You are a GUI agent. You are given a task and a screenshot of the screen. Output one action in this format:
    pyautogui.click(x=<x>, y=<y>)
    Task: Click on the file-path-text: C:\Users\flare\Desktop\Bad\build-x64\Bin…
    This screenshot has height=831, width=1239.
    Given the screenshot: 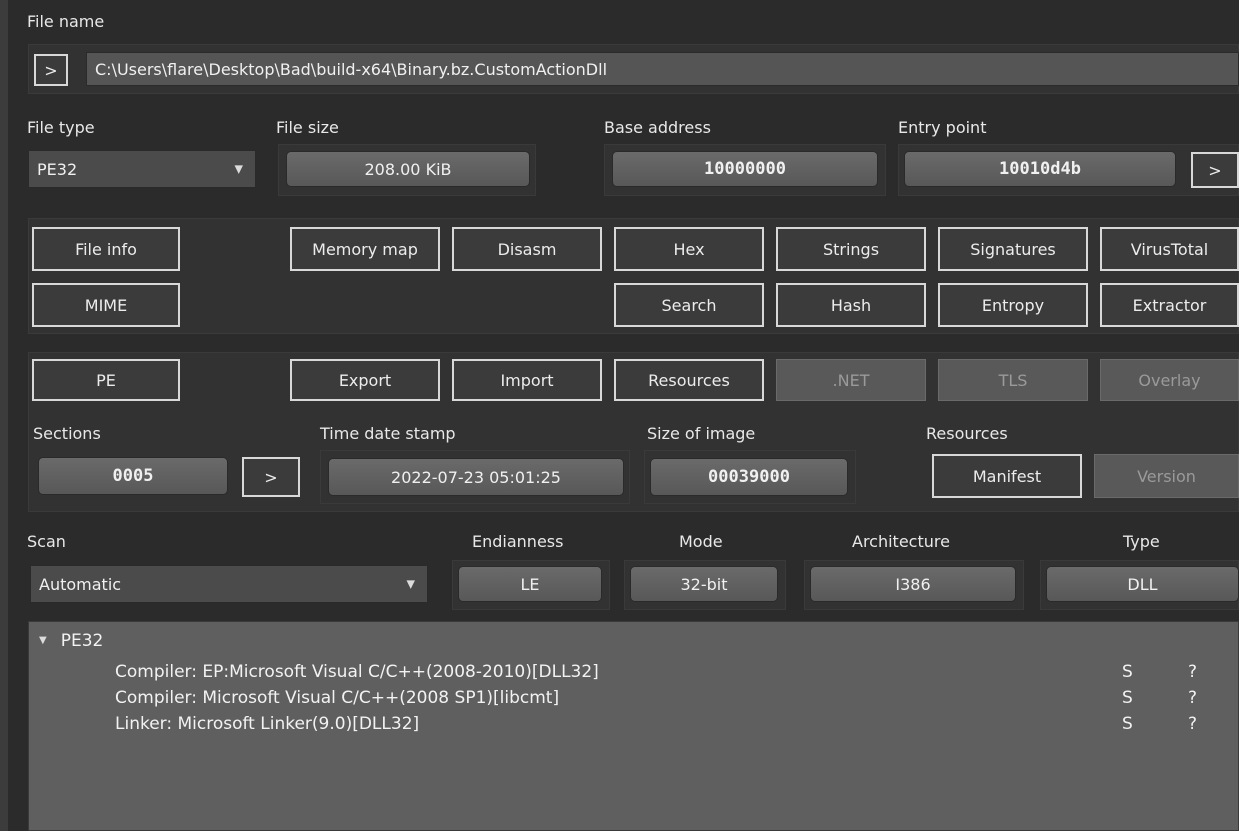 What is the action you would take?
    pyautogui.click(x=351, y=69)
    